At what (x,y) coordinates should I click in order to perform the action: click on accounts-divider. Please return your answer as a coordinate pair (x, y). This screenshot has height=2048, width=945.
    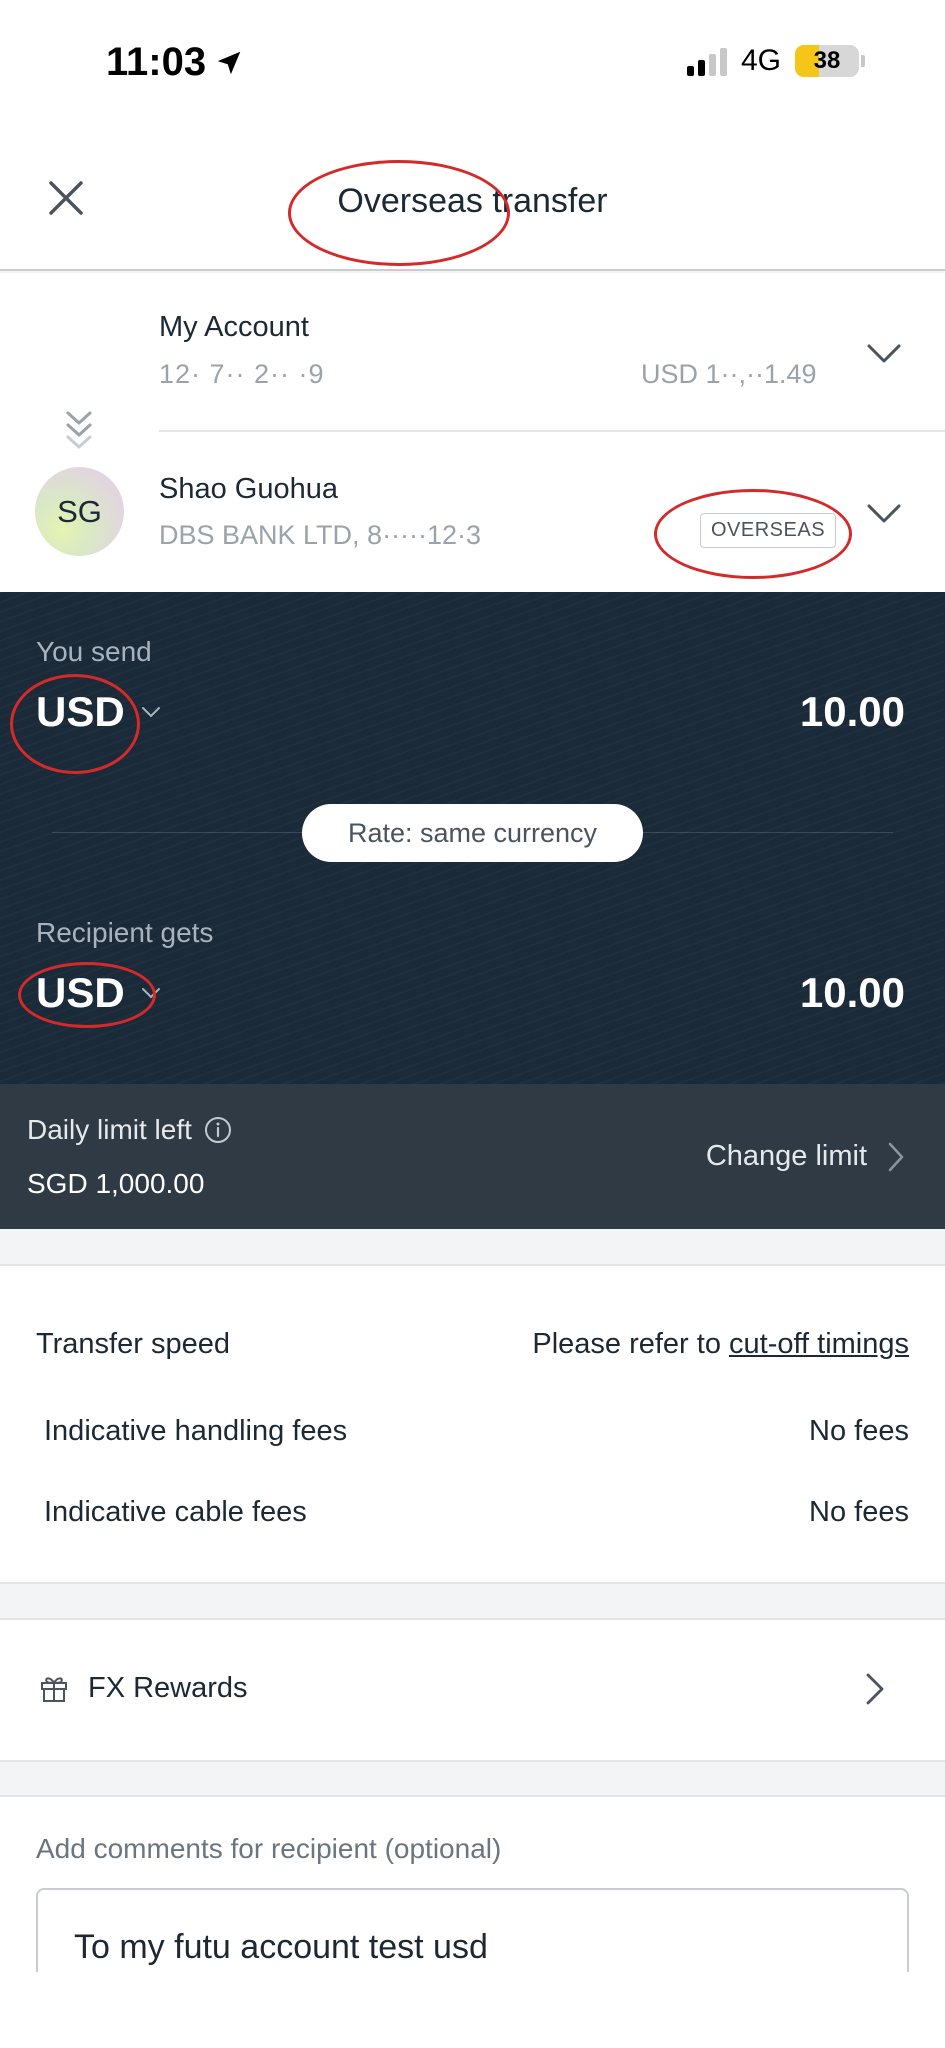
    Looking at the image, I should click on (552, 431).